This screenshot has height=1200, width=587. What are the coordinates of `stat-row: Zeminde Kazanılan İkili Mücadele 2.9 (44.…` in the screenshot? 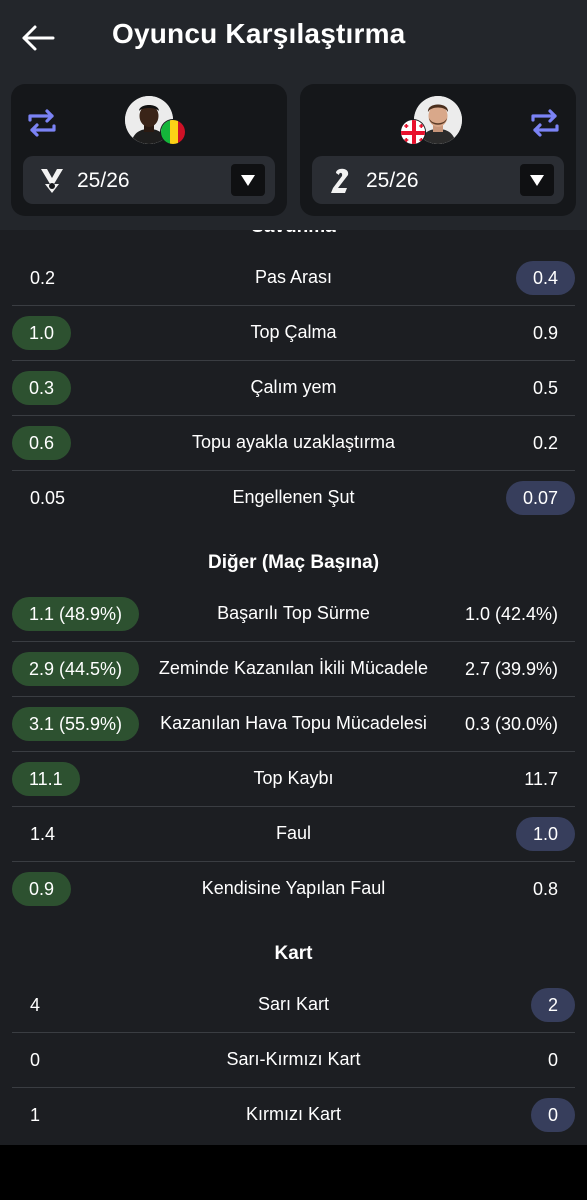 It's located at (293, 669).